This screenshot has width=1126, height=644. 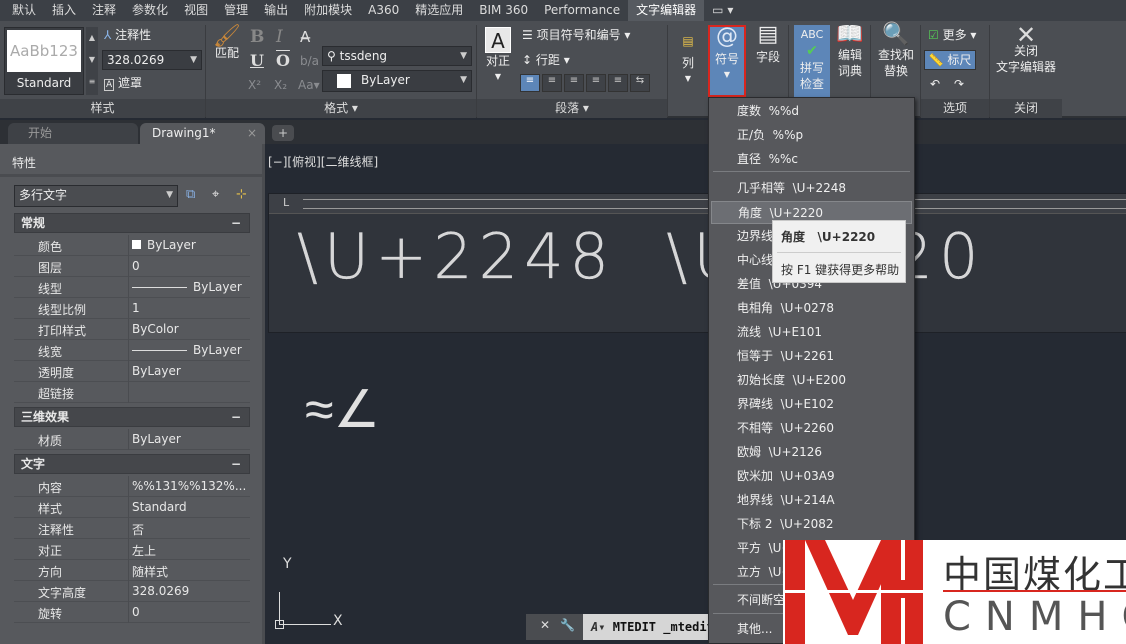 What do you see at coordinates (574, 83) in the screenshot?
I see `align-right-button: ≡` at bounding box center [574, 83].